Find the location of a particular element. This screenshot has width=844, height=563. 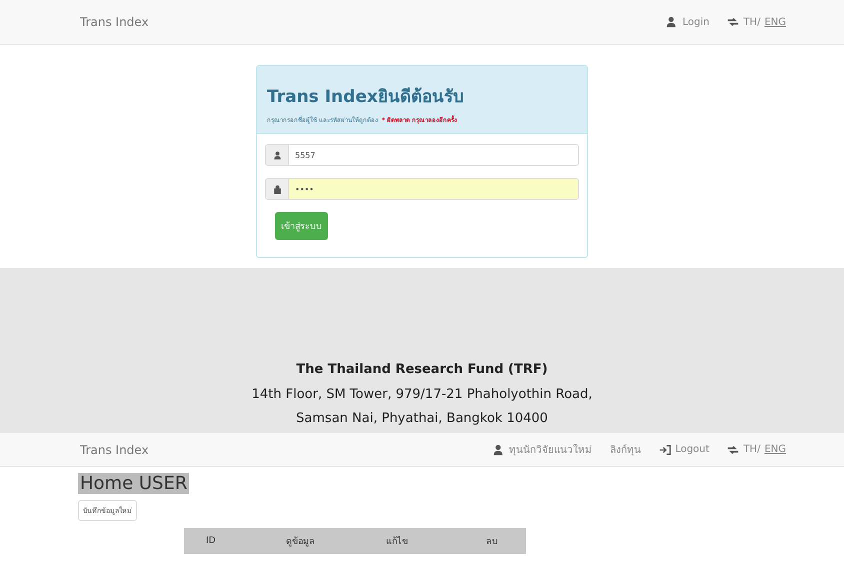

username-field: 5557 is located at coordinates (422, 155).